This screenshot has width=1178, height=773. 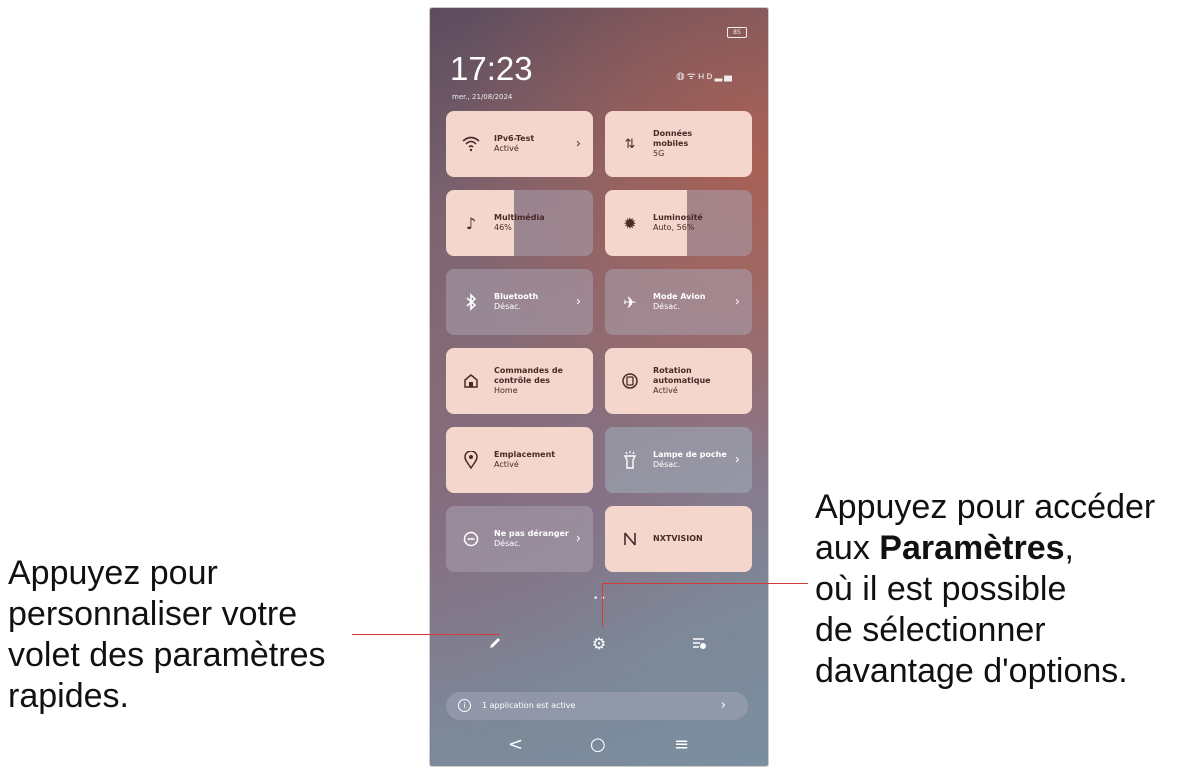 What do you see at coordinates (630, 302) in the screenshot?
I see `airplane-icon: ✈` at bounding box center [630, 302].